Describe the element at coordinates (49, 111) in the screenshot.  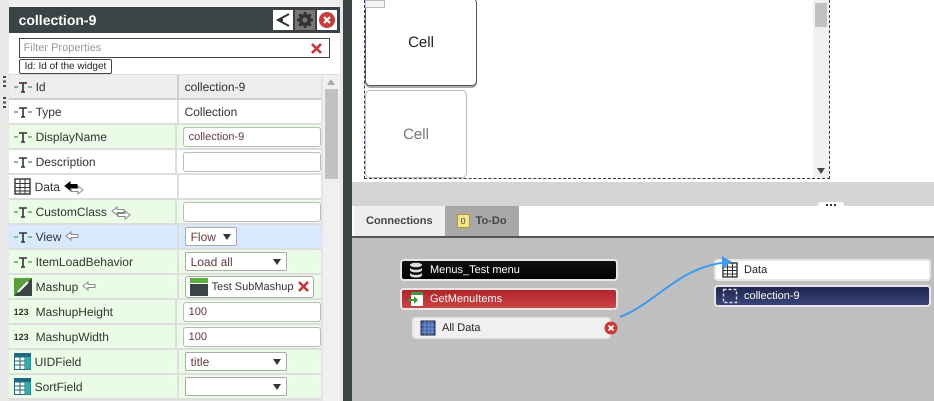
I see `property-name: Type` at that location.